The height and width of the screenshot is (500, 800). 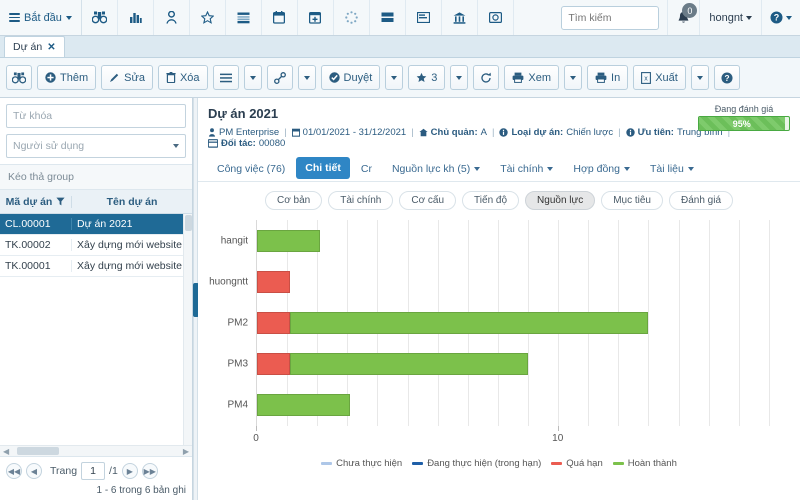 What do you see at coordinates (100, 17) in the screenshot?
I see `binoculars-icon` at bounding box center [100, 17].